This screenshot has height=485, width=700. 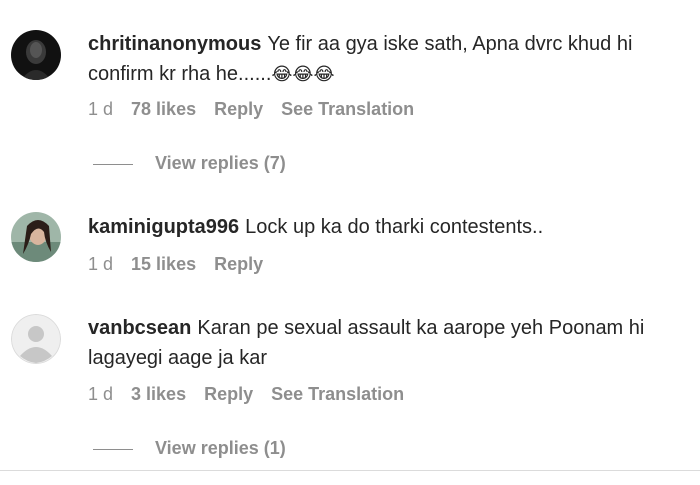 I want to click on username: kaminigupta996, so click(x=163, y=227).